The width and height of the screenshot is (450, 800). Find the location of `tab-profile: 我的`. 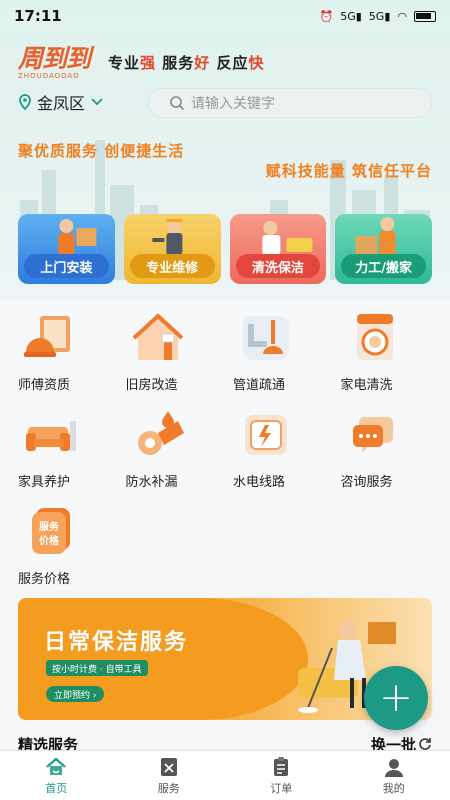

tab-profile: 我的 is located at coordinates (394, 775).